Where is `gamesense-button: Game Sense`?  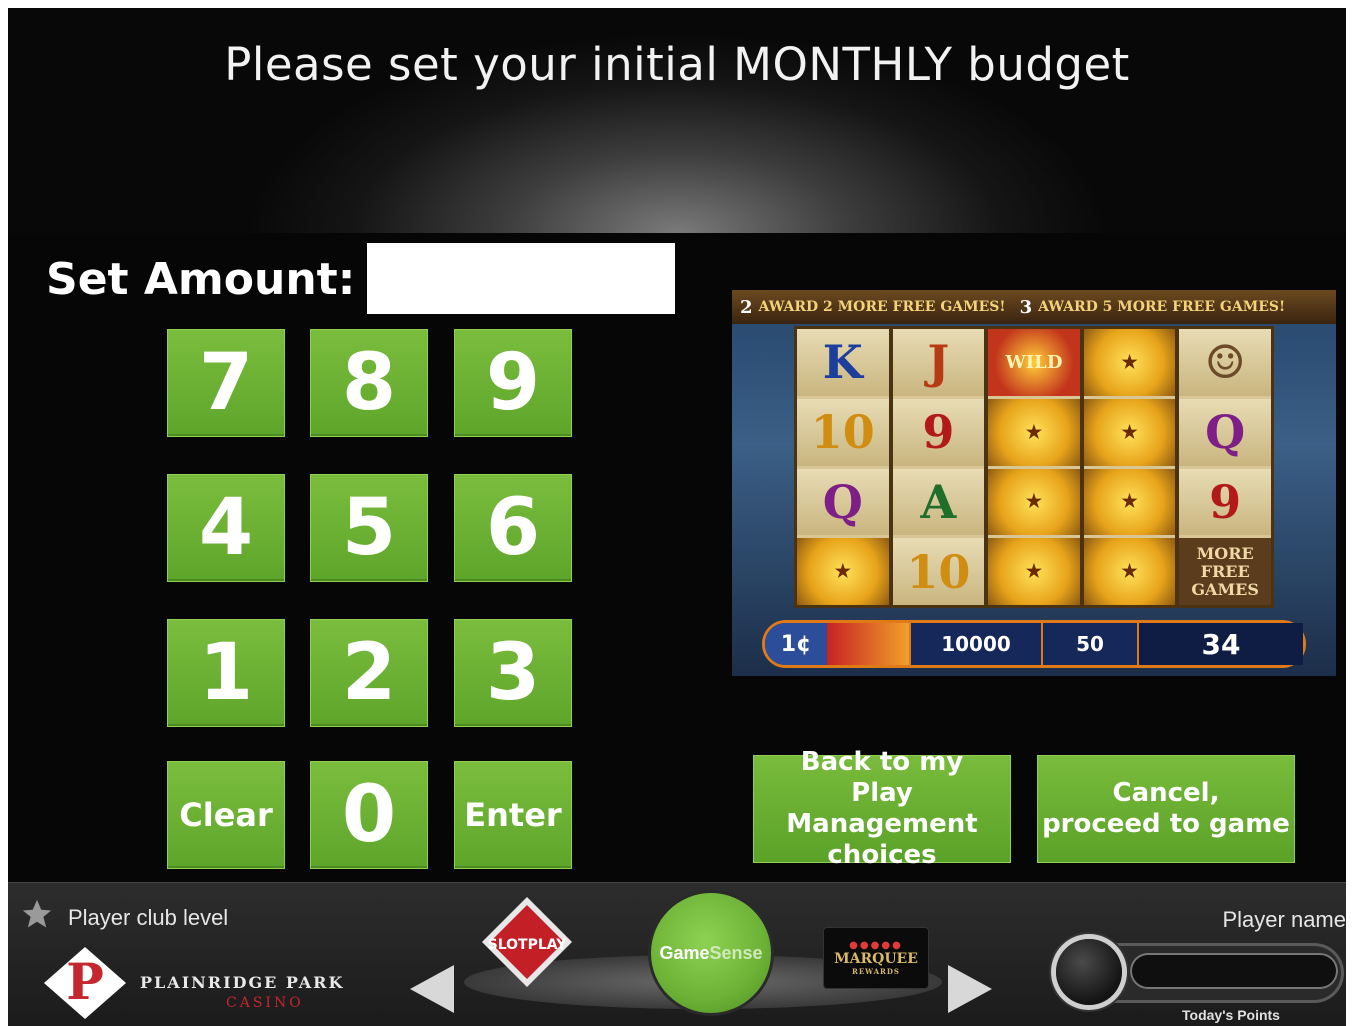 gamesense-button: Game Sense is located at coordinates (711, 953).